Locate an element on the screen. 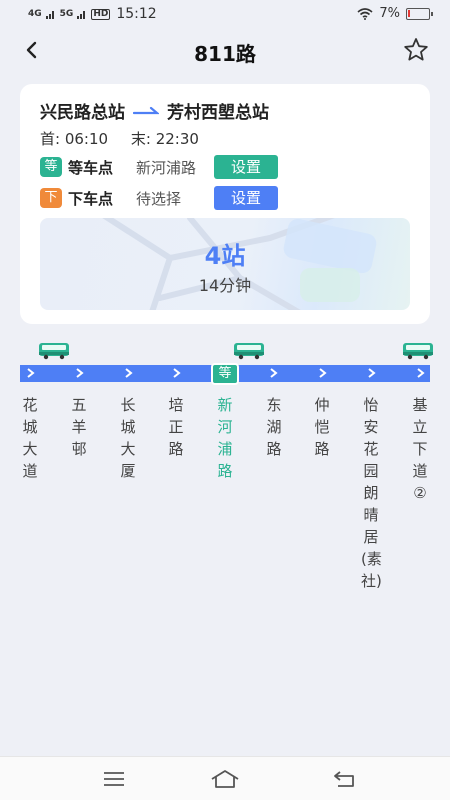  arrival-eta: 14分钟 is located at coordinates (225, 285).